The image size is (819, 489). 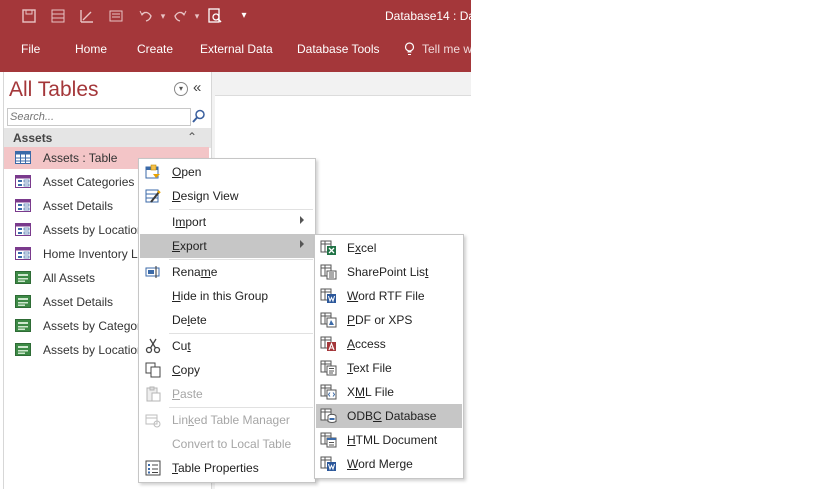 I want to click on menu-item-linked-table-manager: Linked Table Manager, so click(x=227, y=420).